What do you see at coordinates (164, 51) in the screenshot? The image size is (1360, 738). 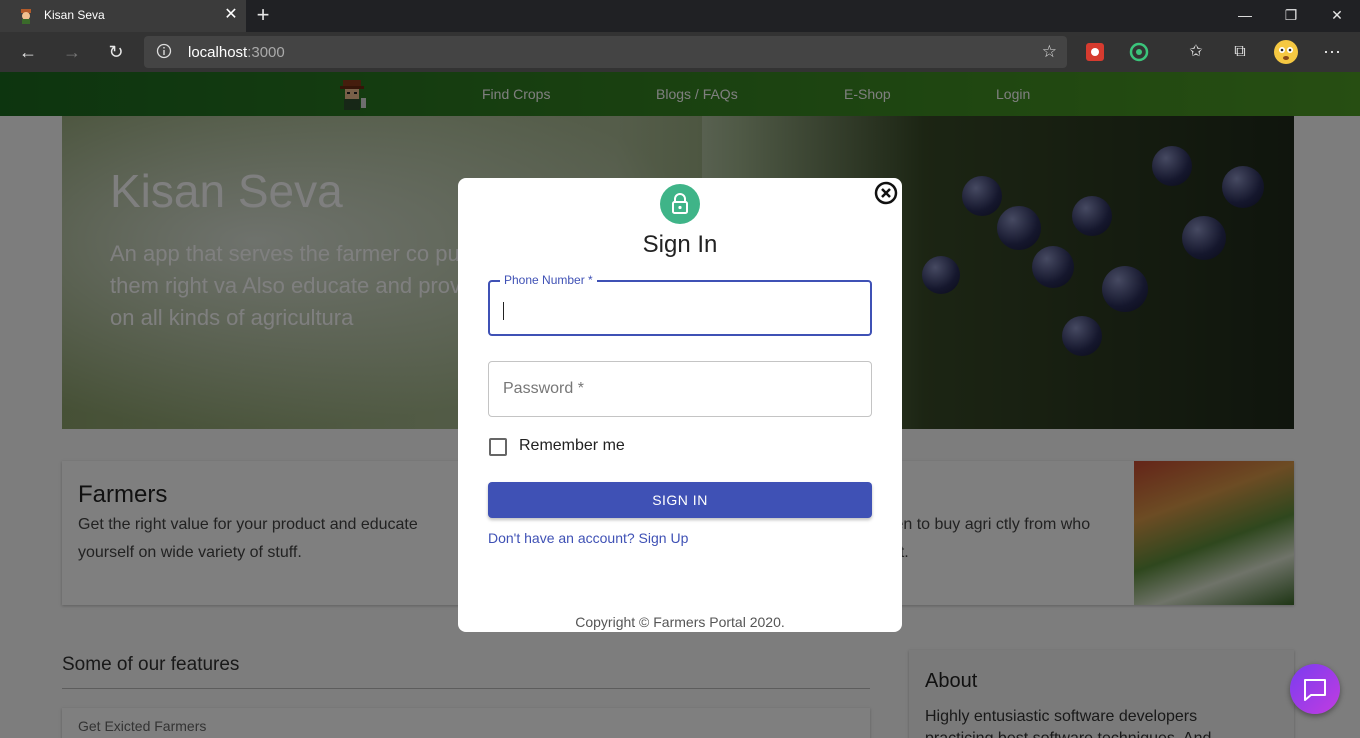 I see `info-icon` at bounding box center [164, 51].